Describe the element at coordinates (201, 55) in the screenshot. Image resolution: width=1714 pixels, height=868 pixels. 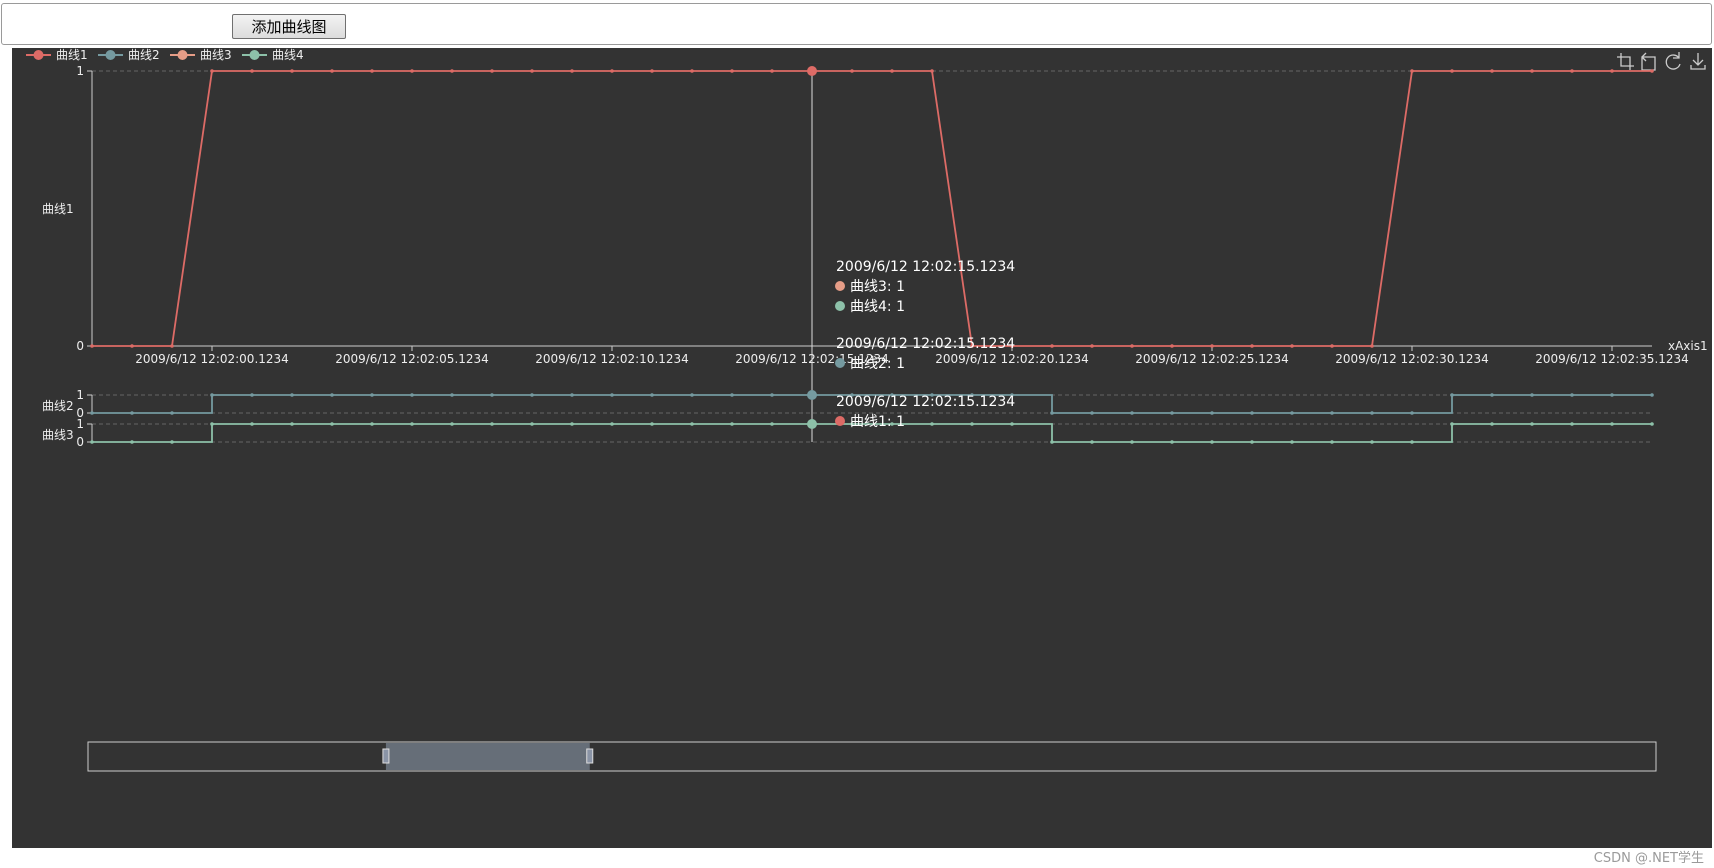
I see `legend-item: 曲线3` at that location.